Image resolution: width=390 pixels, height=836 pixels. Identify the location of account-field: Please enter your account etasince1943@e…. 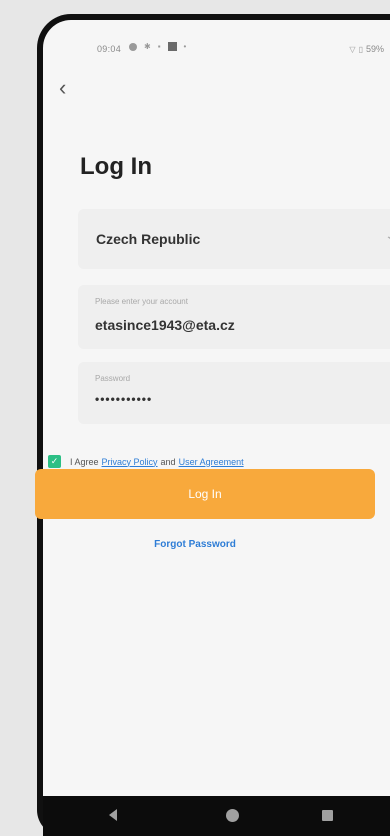
(234, 317).